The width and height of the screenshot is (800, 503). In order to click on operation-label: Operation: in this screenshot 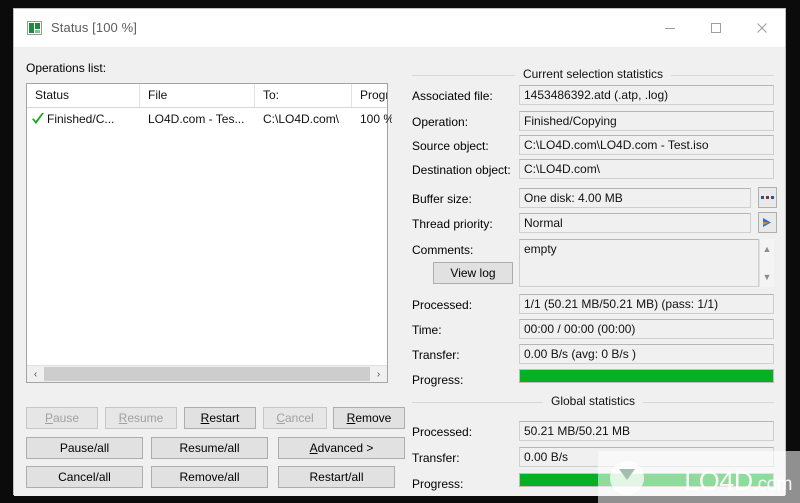, I will do `click(440, 122)`.